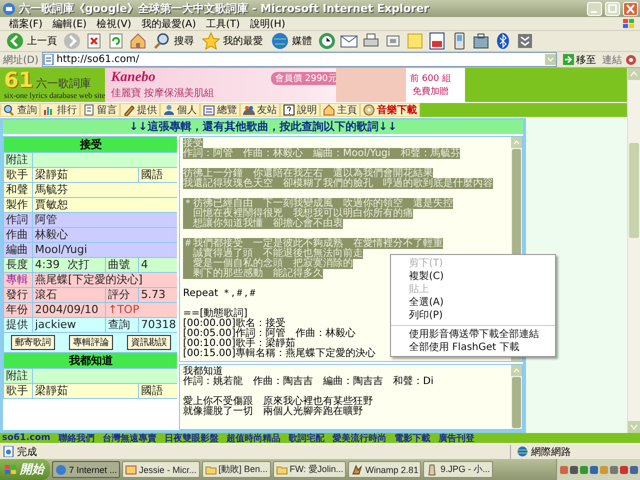  What do you see at coordinates (390, 110) in the screenshot?
I see `nav-button: 音樂下載` at bounding box center [390, 110].